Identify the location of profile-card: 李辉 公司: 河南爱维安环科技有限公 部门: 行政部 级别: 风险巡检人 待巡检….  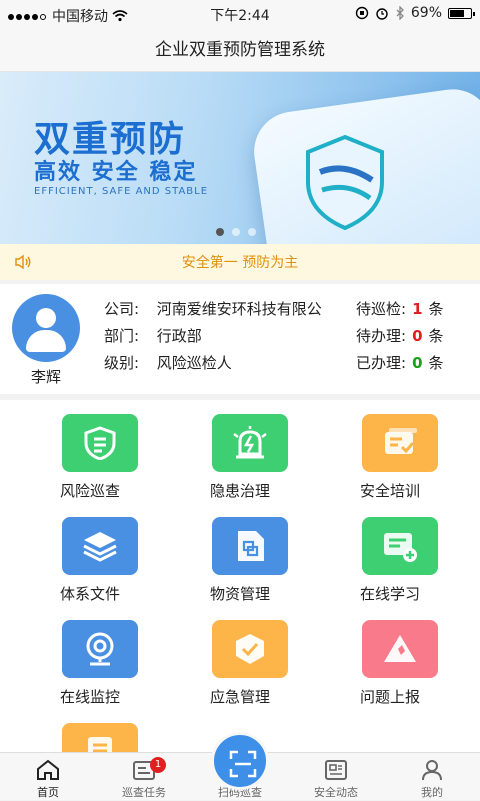
(240, 339).